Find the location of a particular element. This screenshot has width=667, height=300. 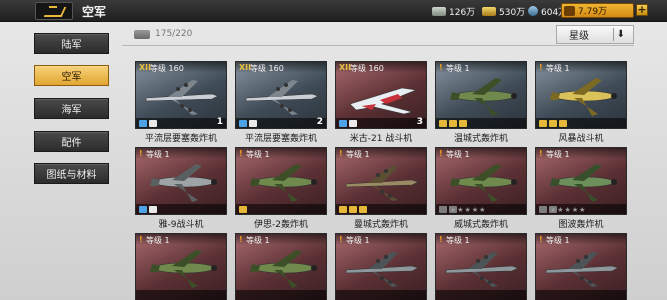

header-divider is located at coordinates (378, 45).